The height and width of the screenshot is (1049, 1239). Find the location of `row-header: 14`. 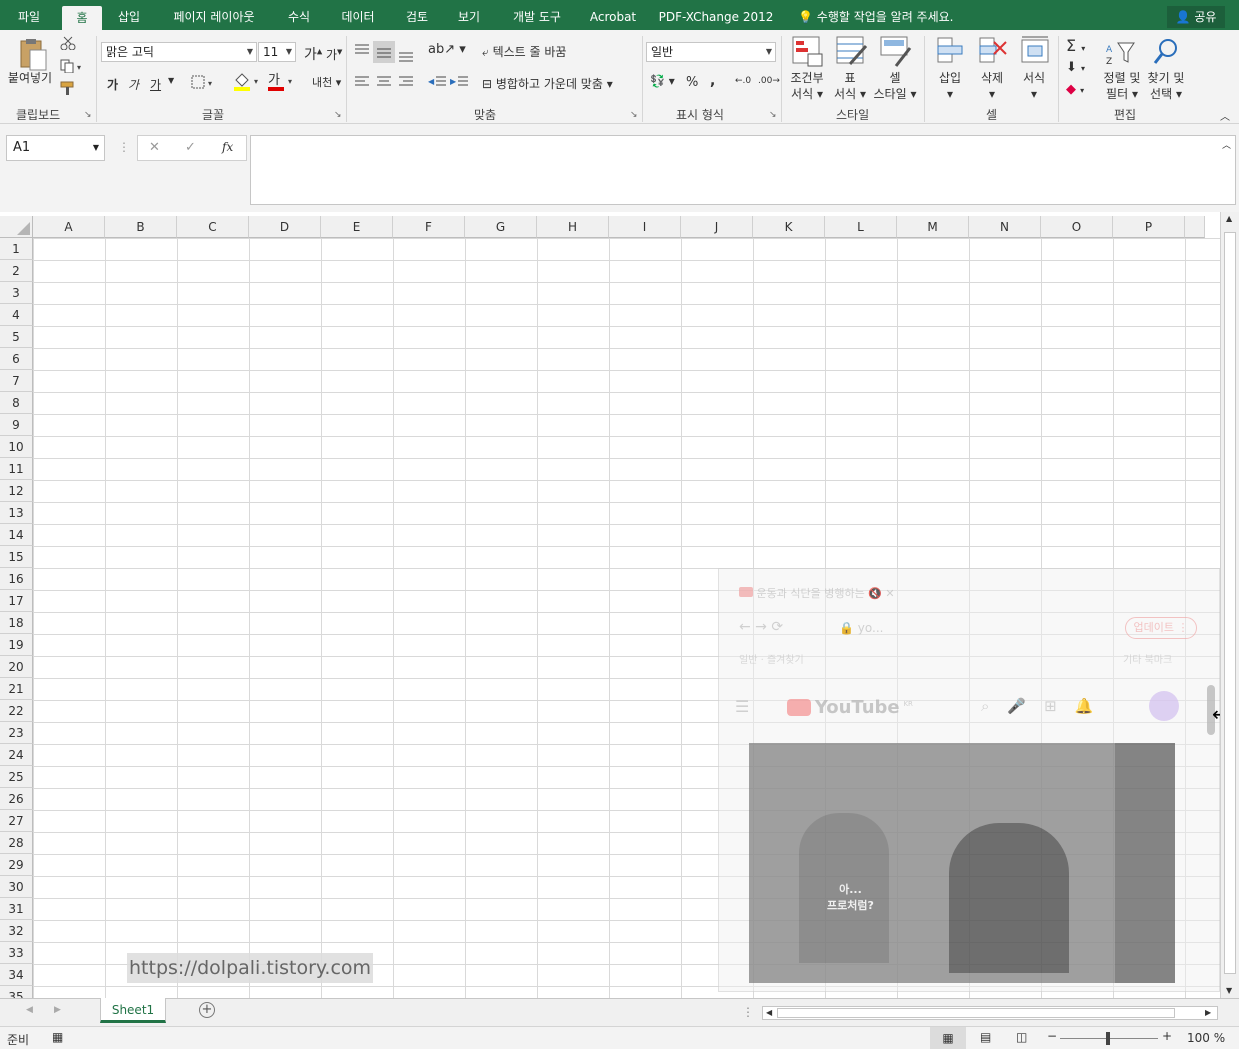

row-header: 14 is located at coordinates (16, 535).